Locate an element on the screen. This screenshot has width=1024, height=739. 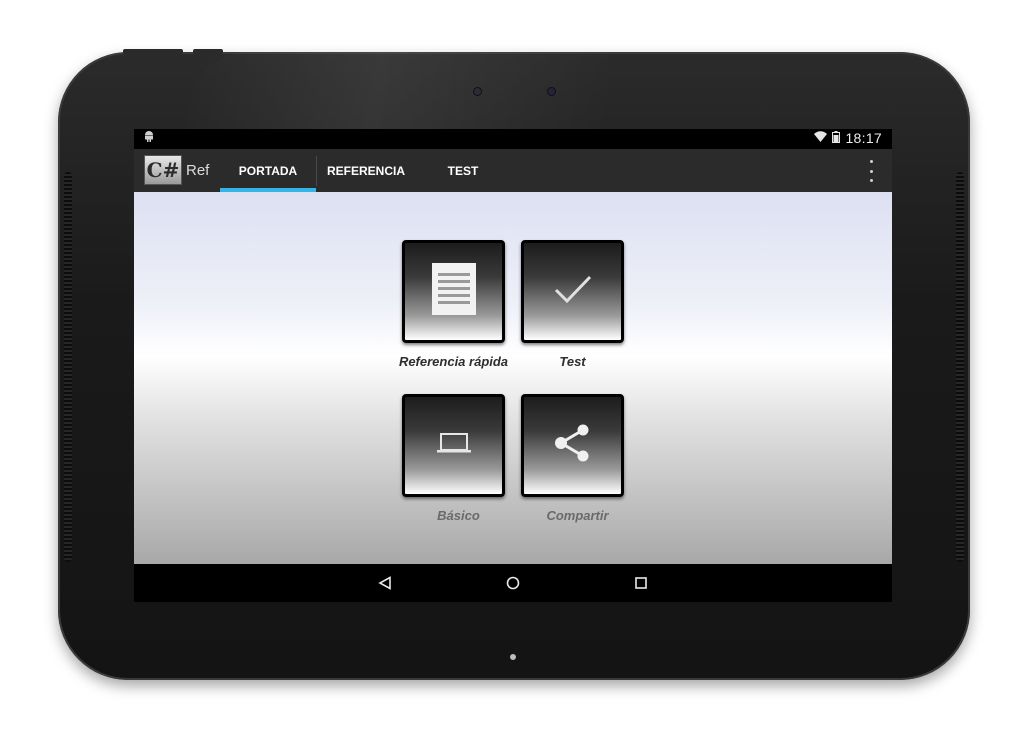
app-title: Ref is located at coordinates (198, 170).